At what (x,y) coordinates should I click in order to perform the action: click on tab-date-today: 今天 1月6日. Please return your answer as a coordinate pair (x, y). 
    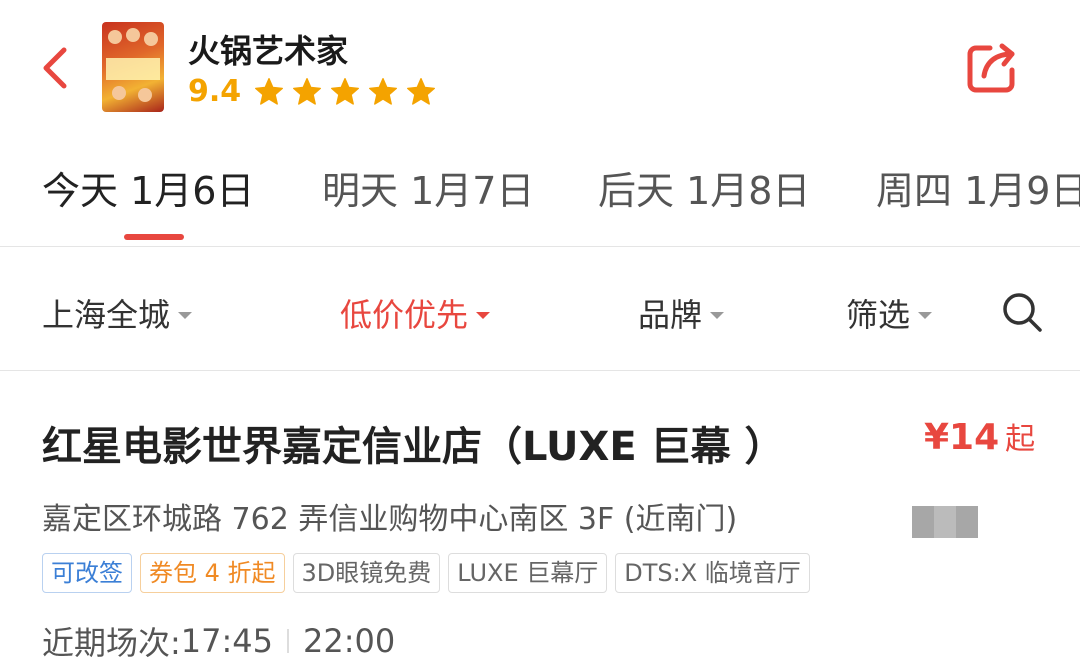
    Looking at the image, I should click on (148, 187).